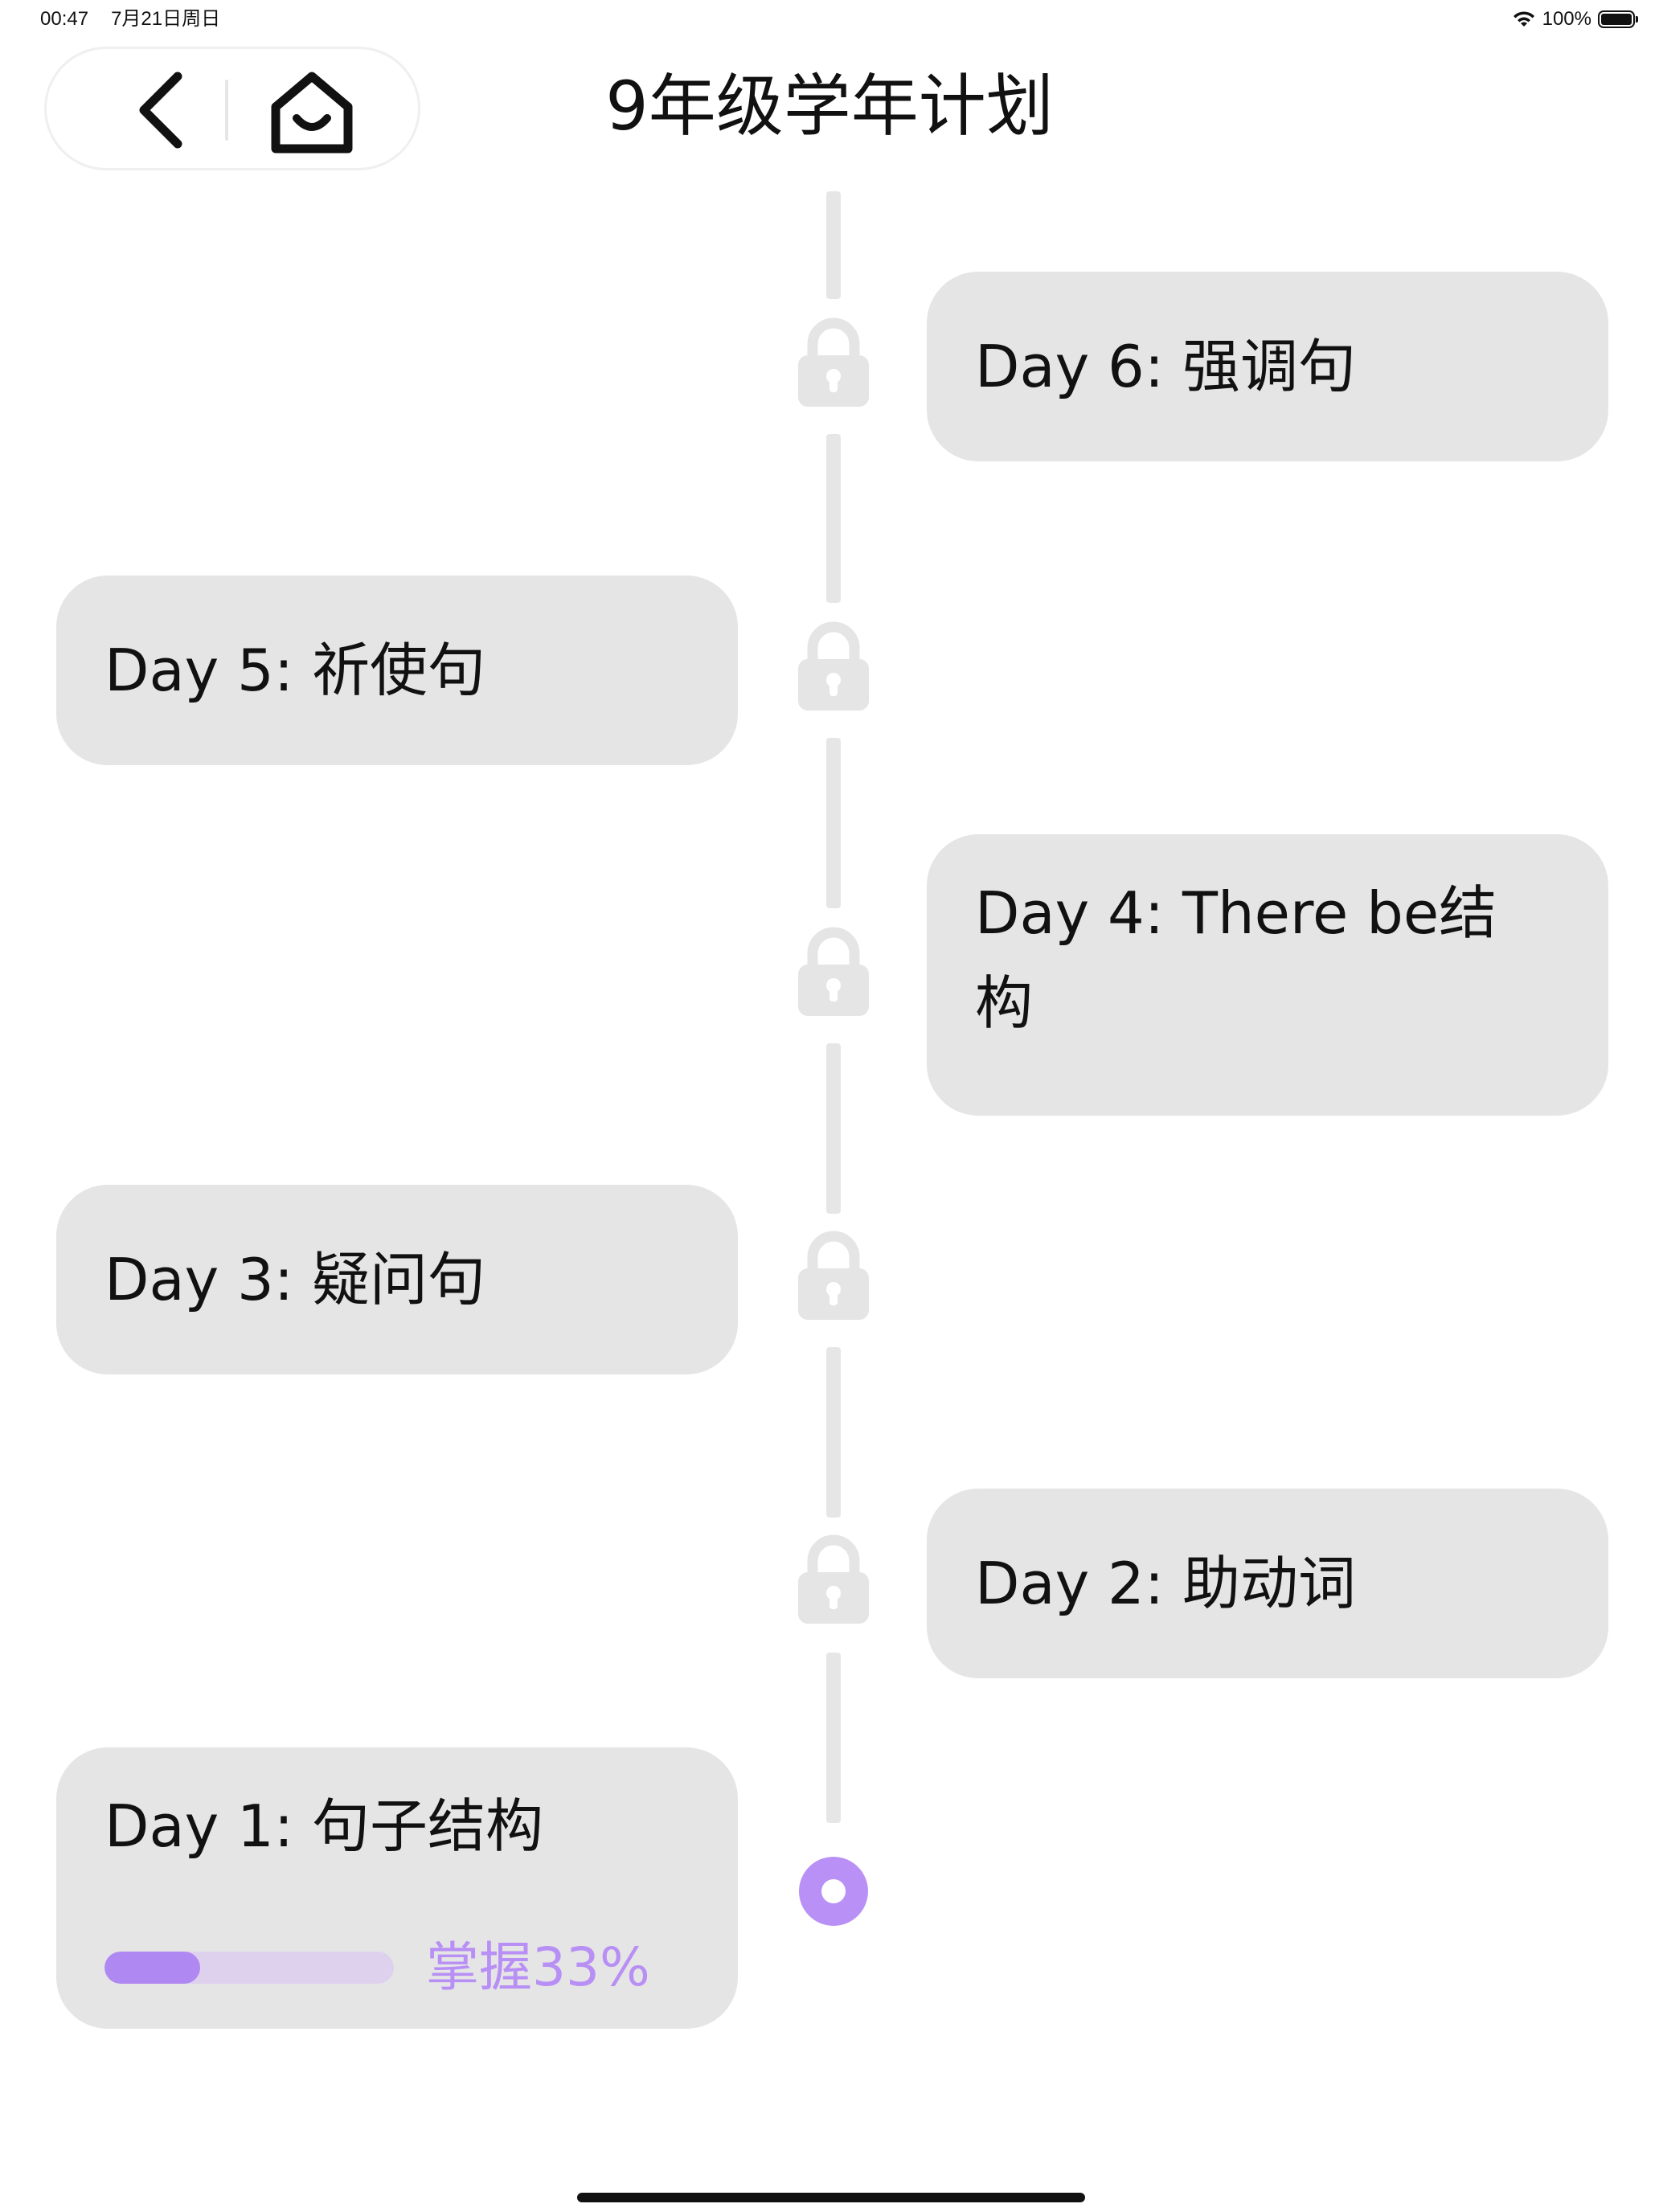  I want to click on nav-divider, so click(227, 111).